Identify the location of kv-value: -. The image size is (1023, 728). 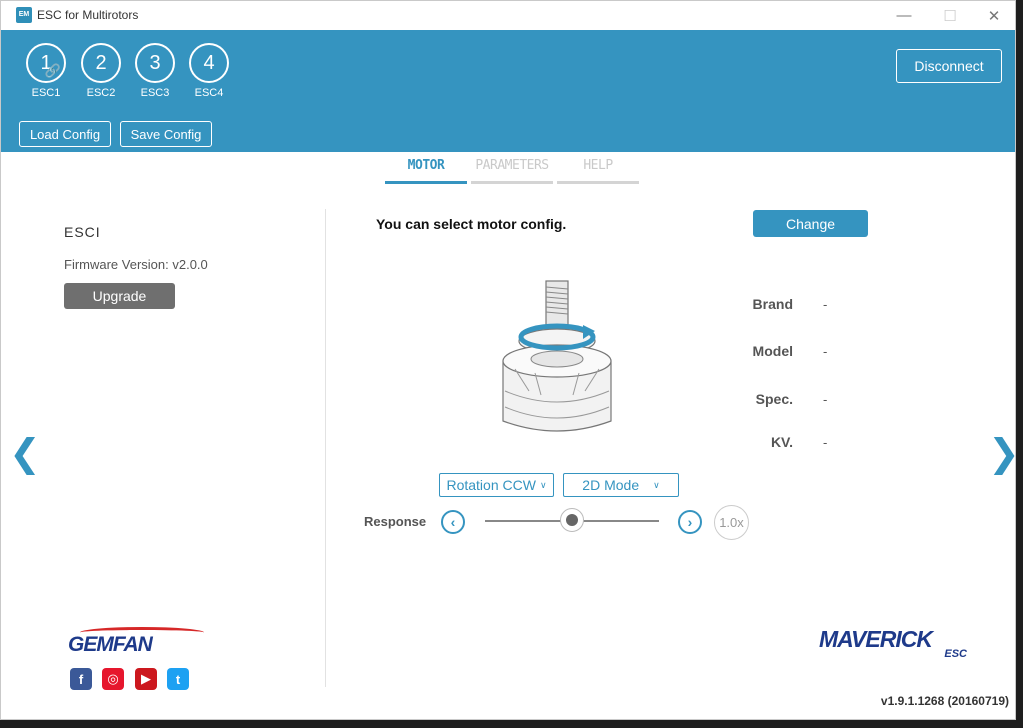
(825, 442).